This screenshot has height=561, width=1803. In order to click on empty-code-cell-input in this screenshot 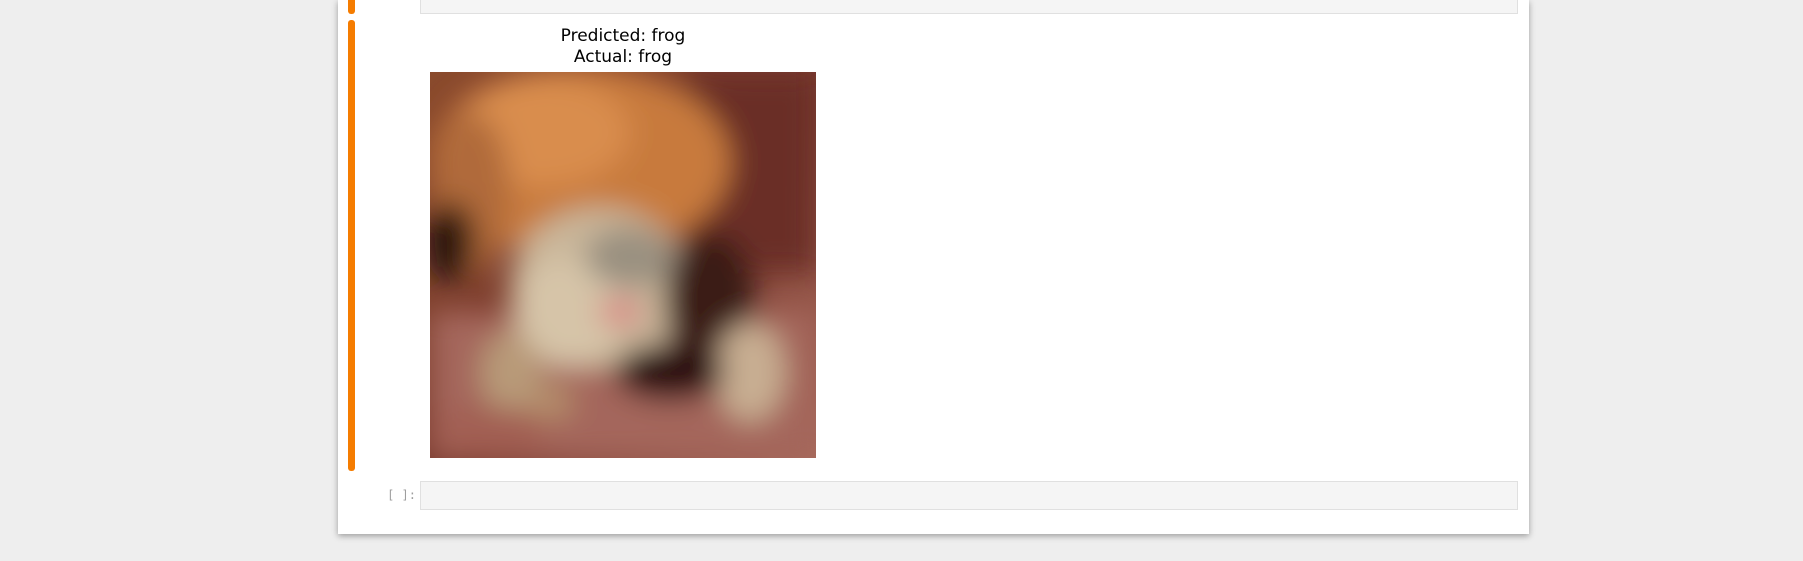, I will do `click(969, 495)`.